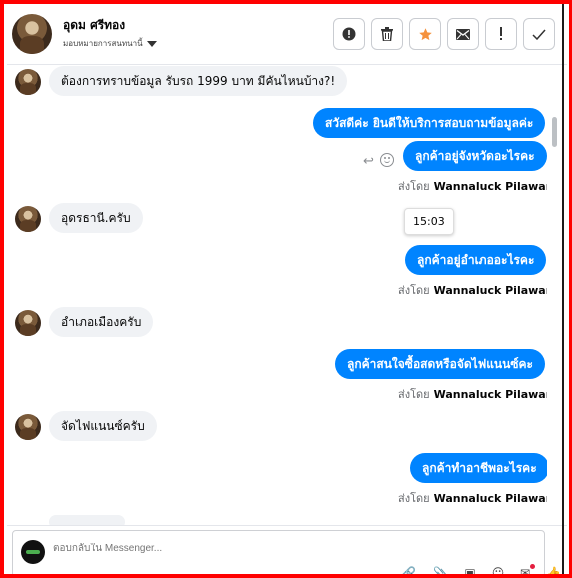 The width and height of the screenshot is (572, 578). I want to click on conversation-header: อุดม ศรีทอง มอบหมายการสนทนานี้, so click(287, 36).